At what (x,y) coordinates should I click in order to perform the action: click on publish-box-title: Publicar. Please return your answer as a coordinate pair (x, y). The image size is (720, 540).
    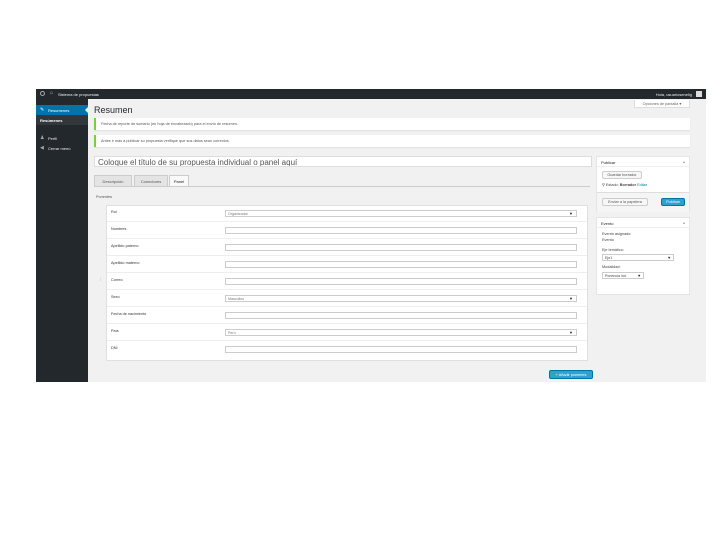
    Looking at the image, I should click on (608, 162).